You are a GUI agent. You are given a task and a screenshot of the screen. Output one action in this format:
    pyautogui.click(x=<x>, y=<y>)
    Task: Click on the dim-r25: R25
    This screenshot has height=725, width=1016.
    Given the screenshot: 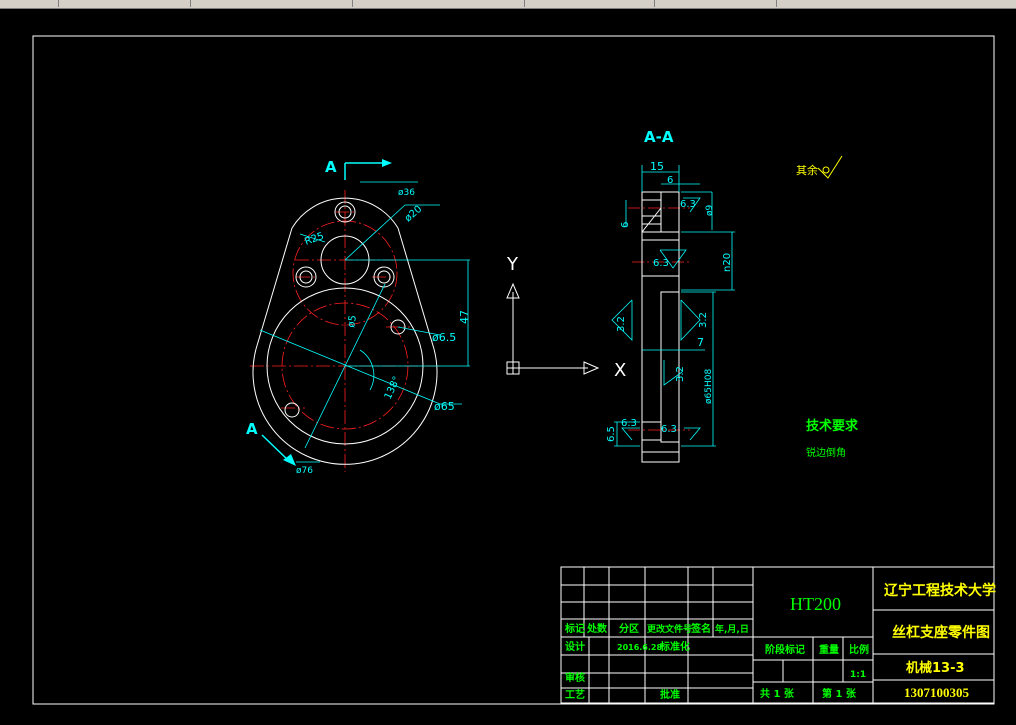 What is the action you would take?
    pyautogui.click(x=314, y=239)
    